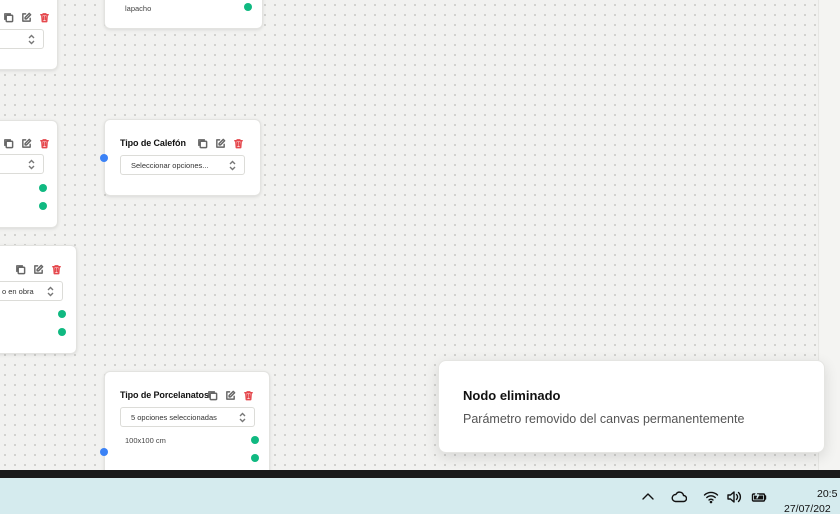 The image size is (840, 514). Describe the element at coordinates (145, 440) in the screenshot. I see `option-label: 100x100 cm` at that location.